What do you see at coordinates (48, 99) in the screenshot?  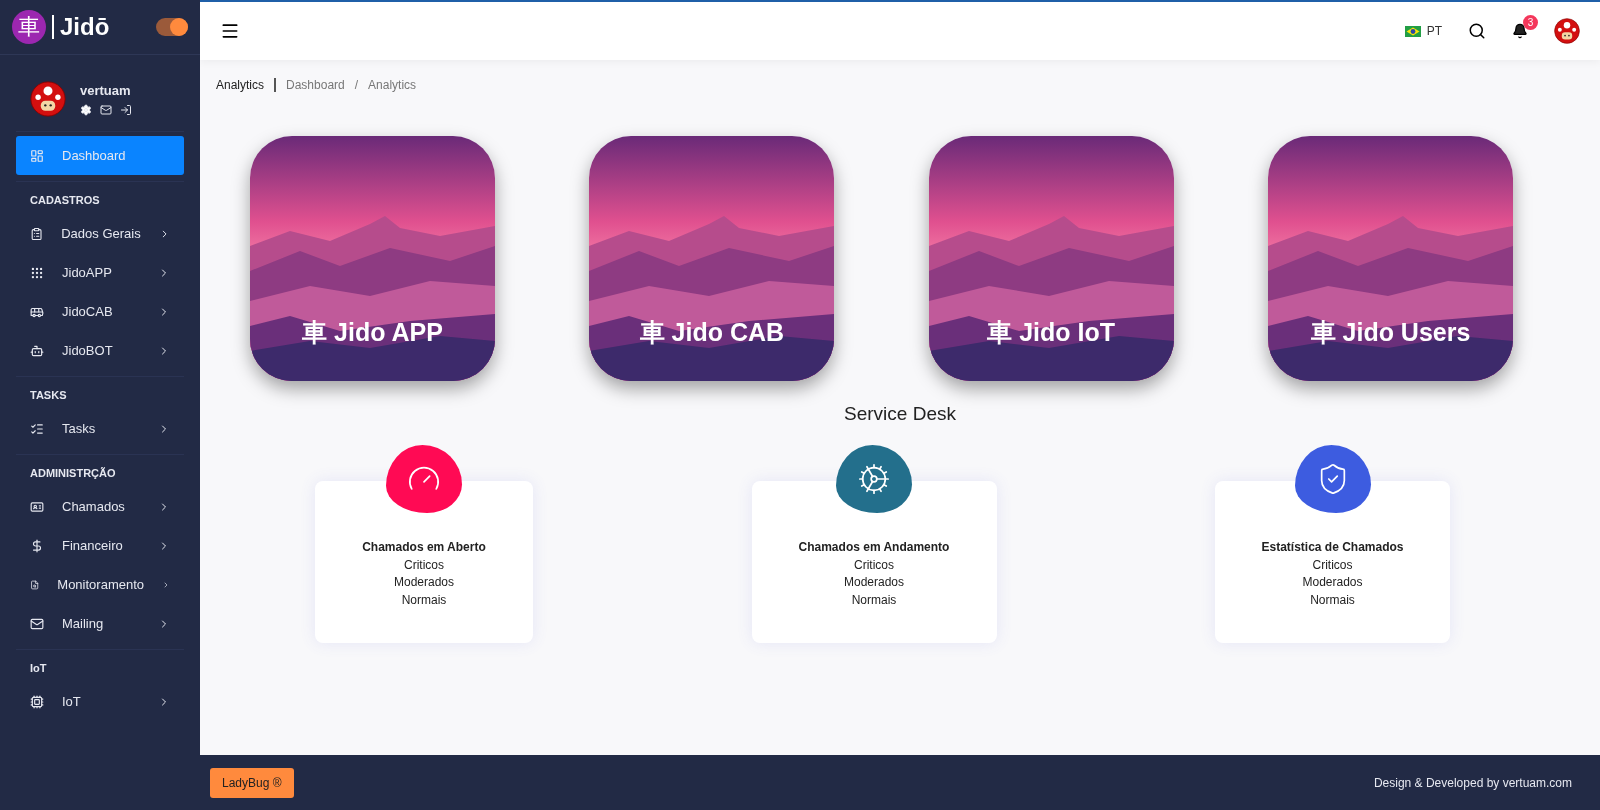 I see `user-avatar` at bounding box center [48, 99].